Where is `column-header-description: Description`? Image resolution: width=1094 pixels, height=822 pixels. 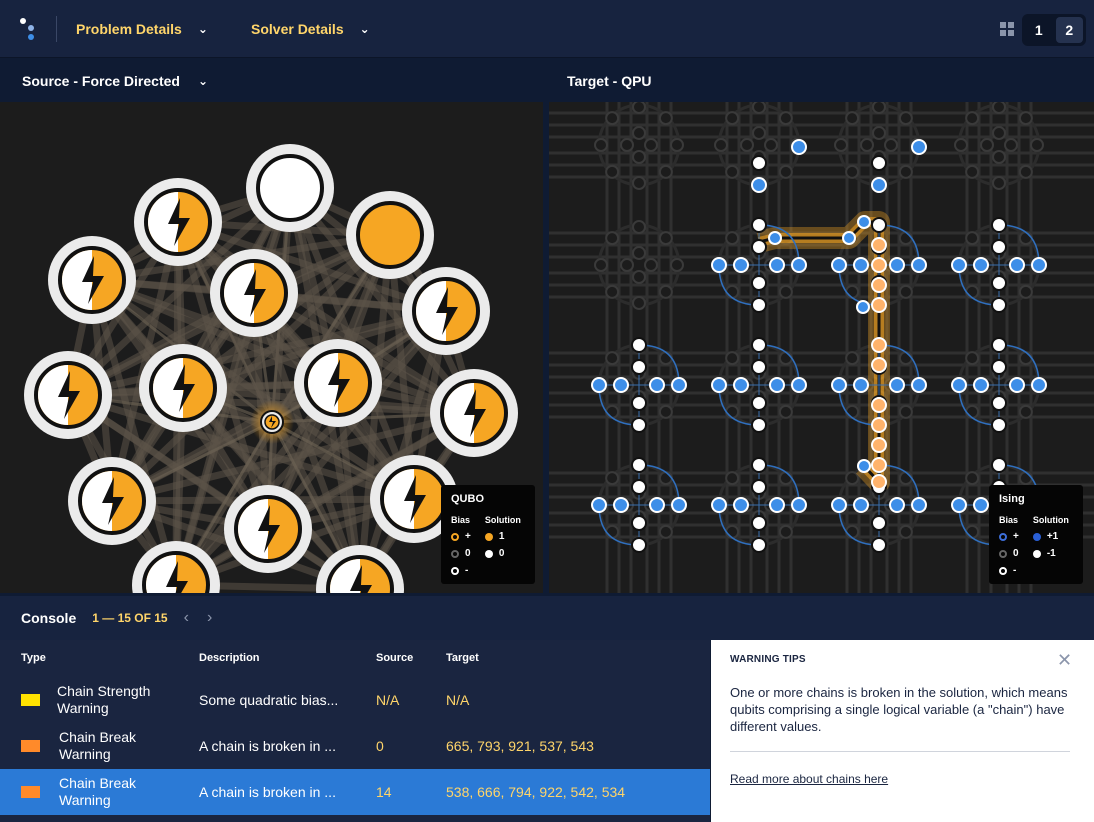
column-header-description: Description is located at coordinates (229, 658).